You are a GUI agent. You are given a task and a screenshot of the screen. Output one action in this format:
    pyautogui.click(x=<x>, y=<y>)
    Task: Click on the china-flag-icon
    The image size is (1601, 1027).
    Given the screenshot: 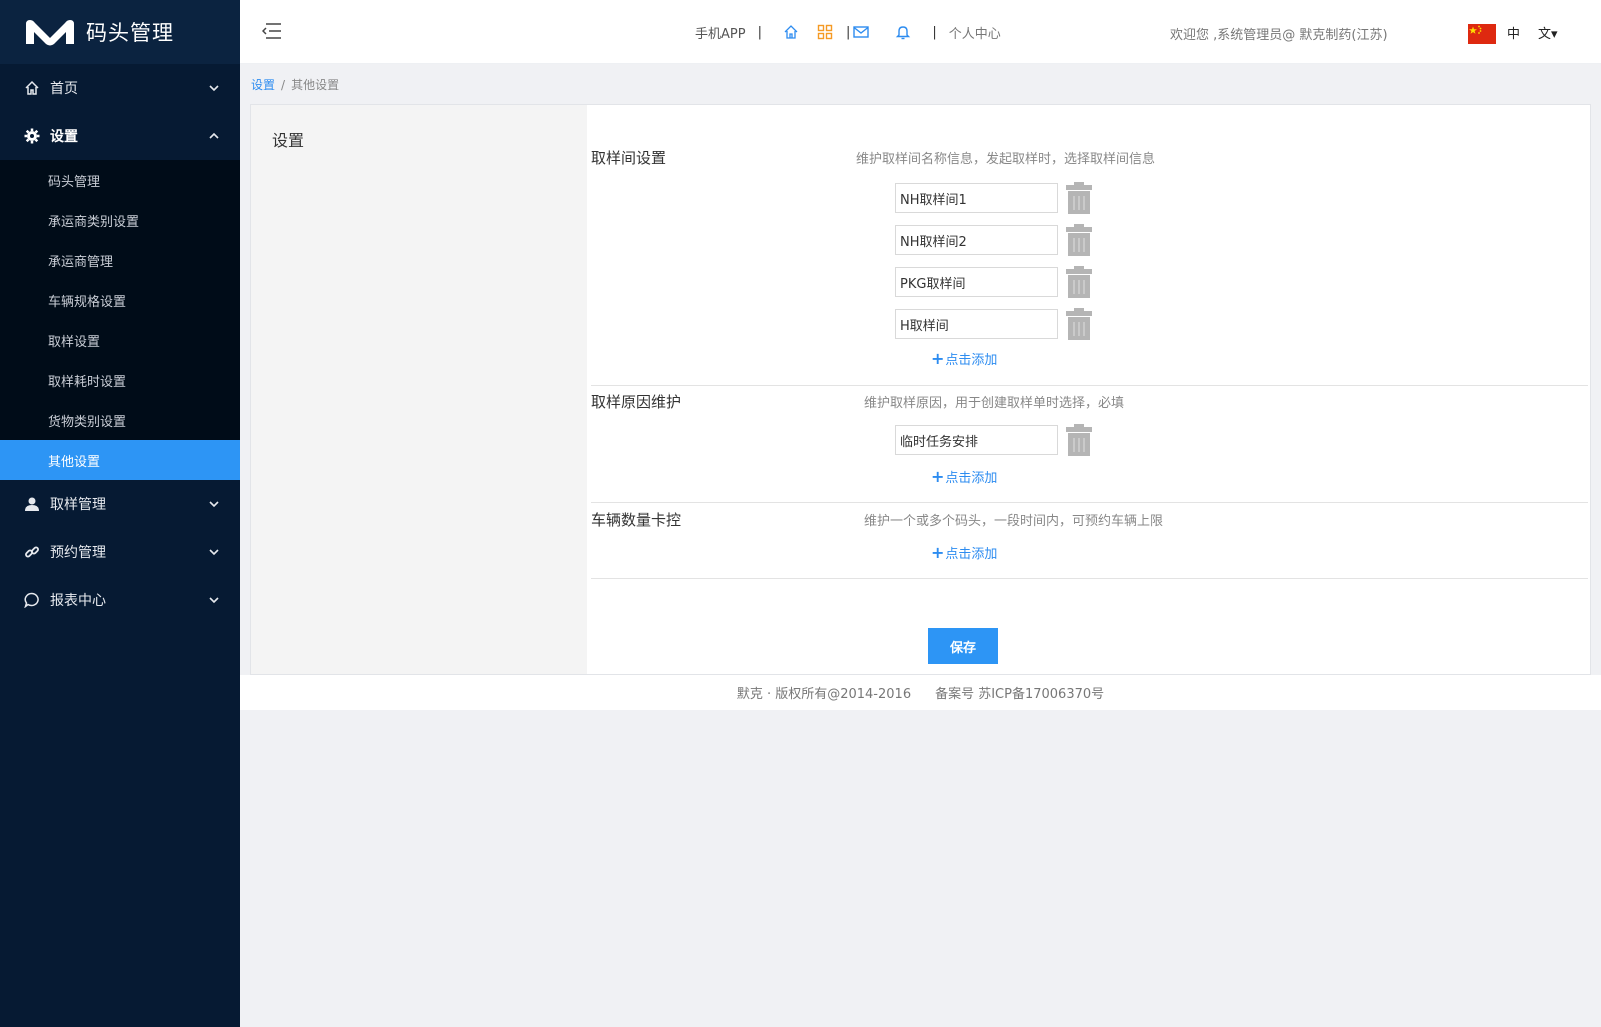 What is the action you would take?
    pyautogui.click(x=1482, y=34)
    